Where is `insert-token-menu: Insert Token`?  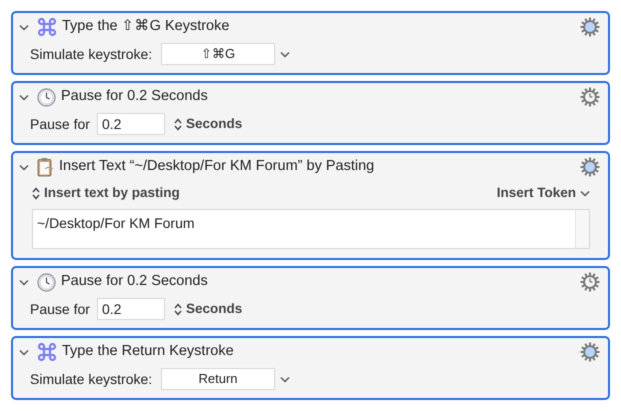 insert-token-menu: Insert Token is located at coordinates (543, 193).